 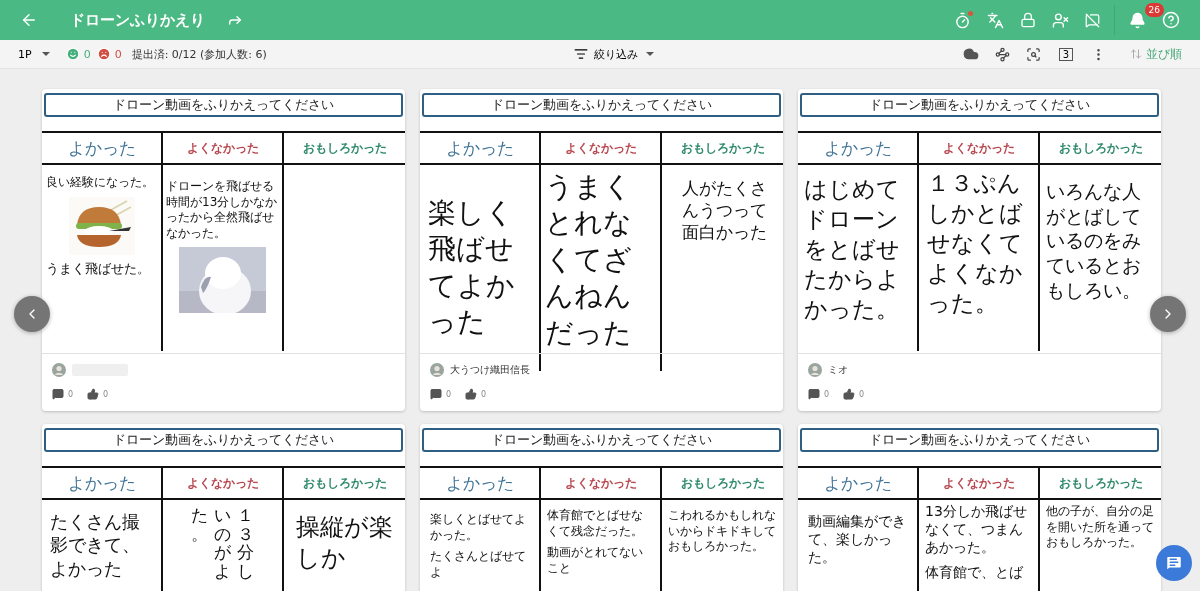 I want to click on frown-icon, so click(x=103, y=54).